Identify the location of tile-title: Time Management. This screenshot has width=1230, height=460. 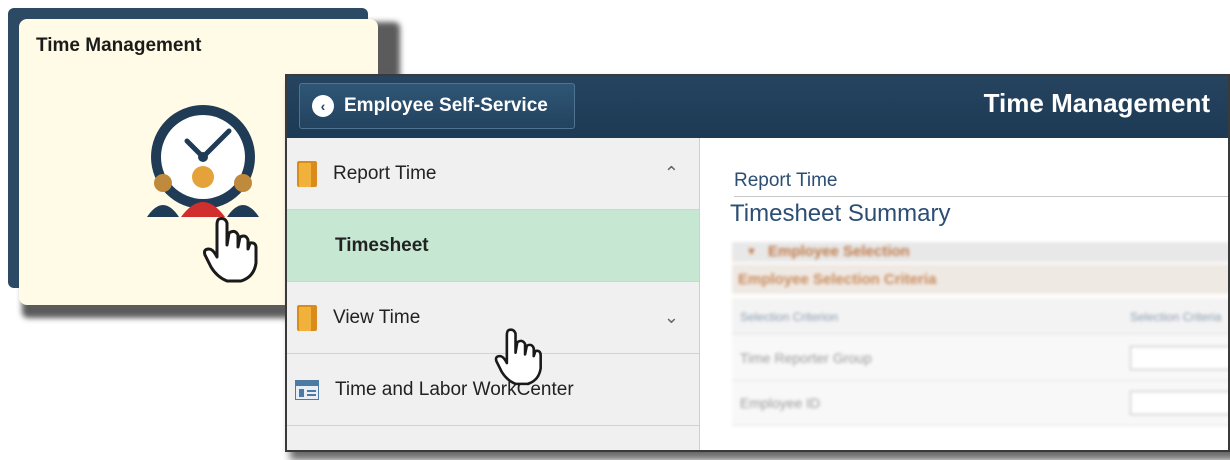
(119, 45).